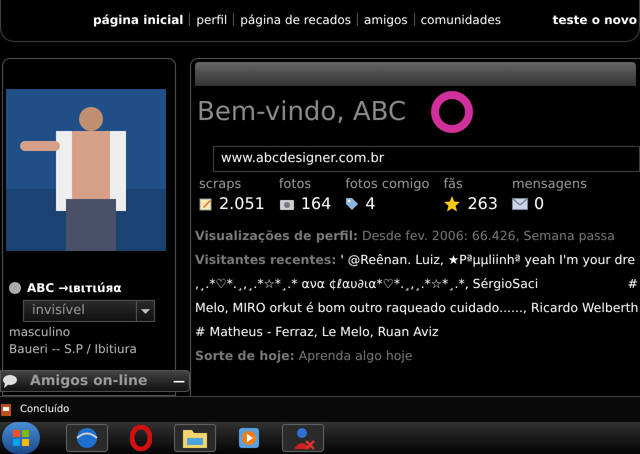 The width and height of the screenshot is (640, 454). Describe the element at coordinates (386, 19) in the screenshot. I see `nav-link: amigos` at that location.